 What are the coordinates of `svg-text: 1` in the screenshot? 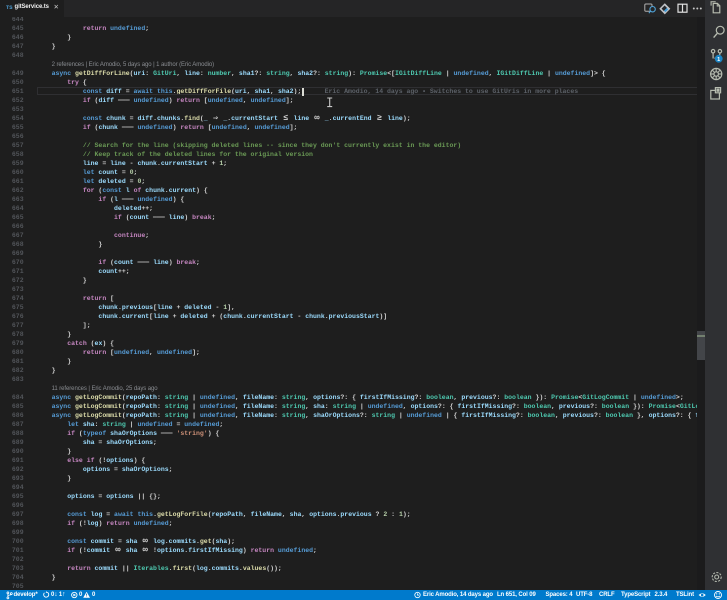 It's located at (718, 60).